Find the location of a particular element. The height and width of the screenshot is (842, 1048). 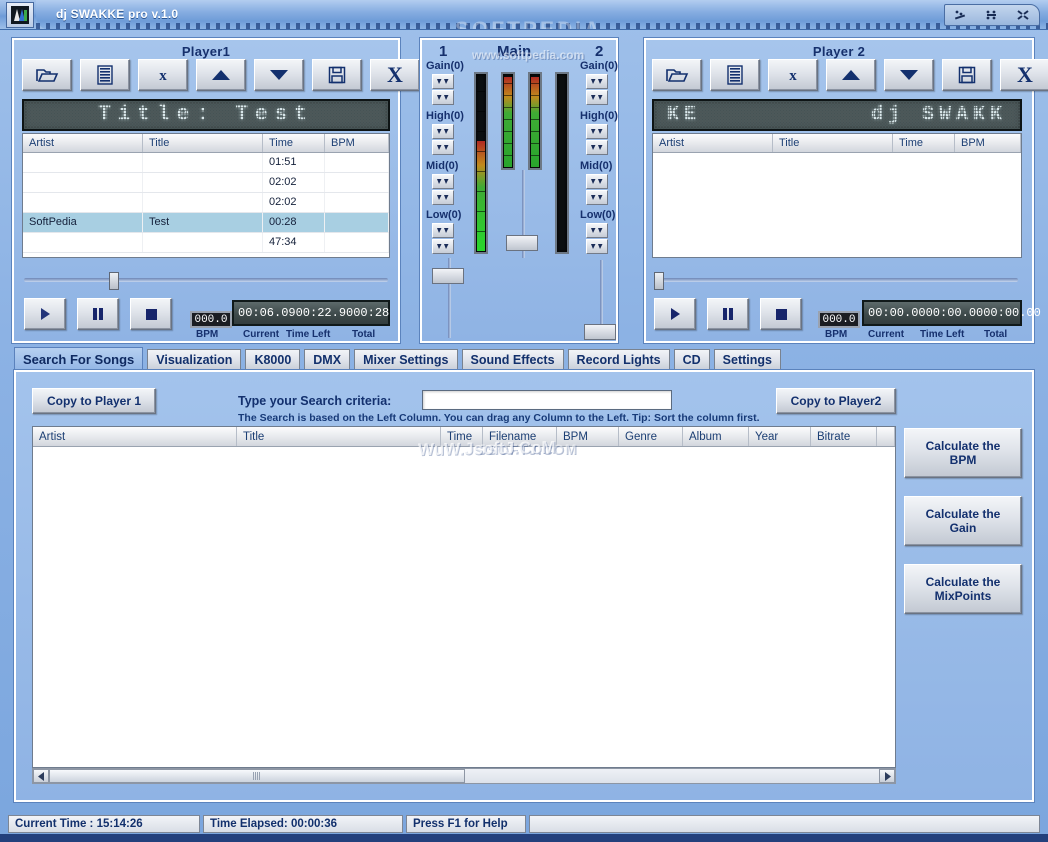

mixer-fader-crossfade is located at coordinates (602, 300).